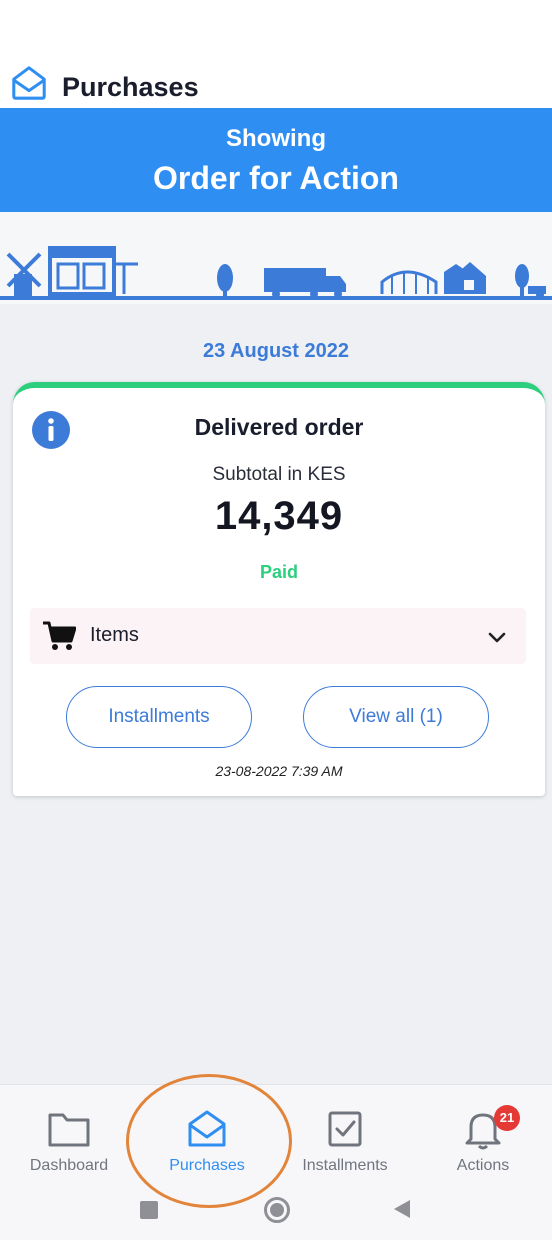 Image resolution: width=552 pixels, height=1240 pixels. What do you see at coordinates (345, 1165) in the screenshot?
I see `nav-installments-label: Installments` at bounding box center [345, 1165].